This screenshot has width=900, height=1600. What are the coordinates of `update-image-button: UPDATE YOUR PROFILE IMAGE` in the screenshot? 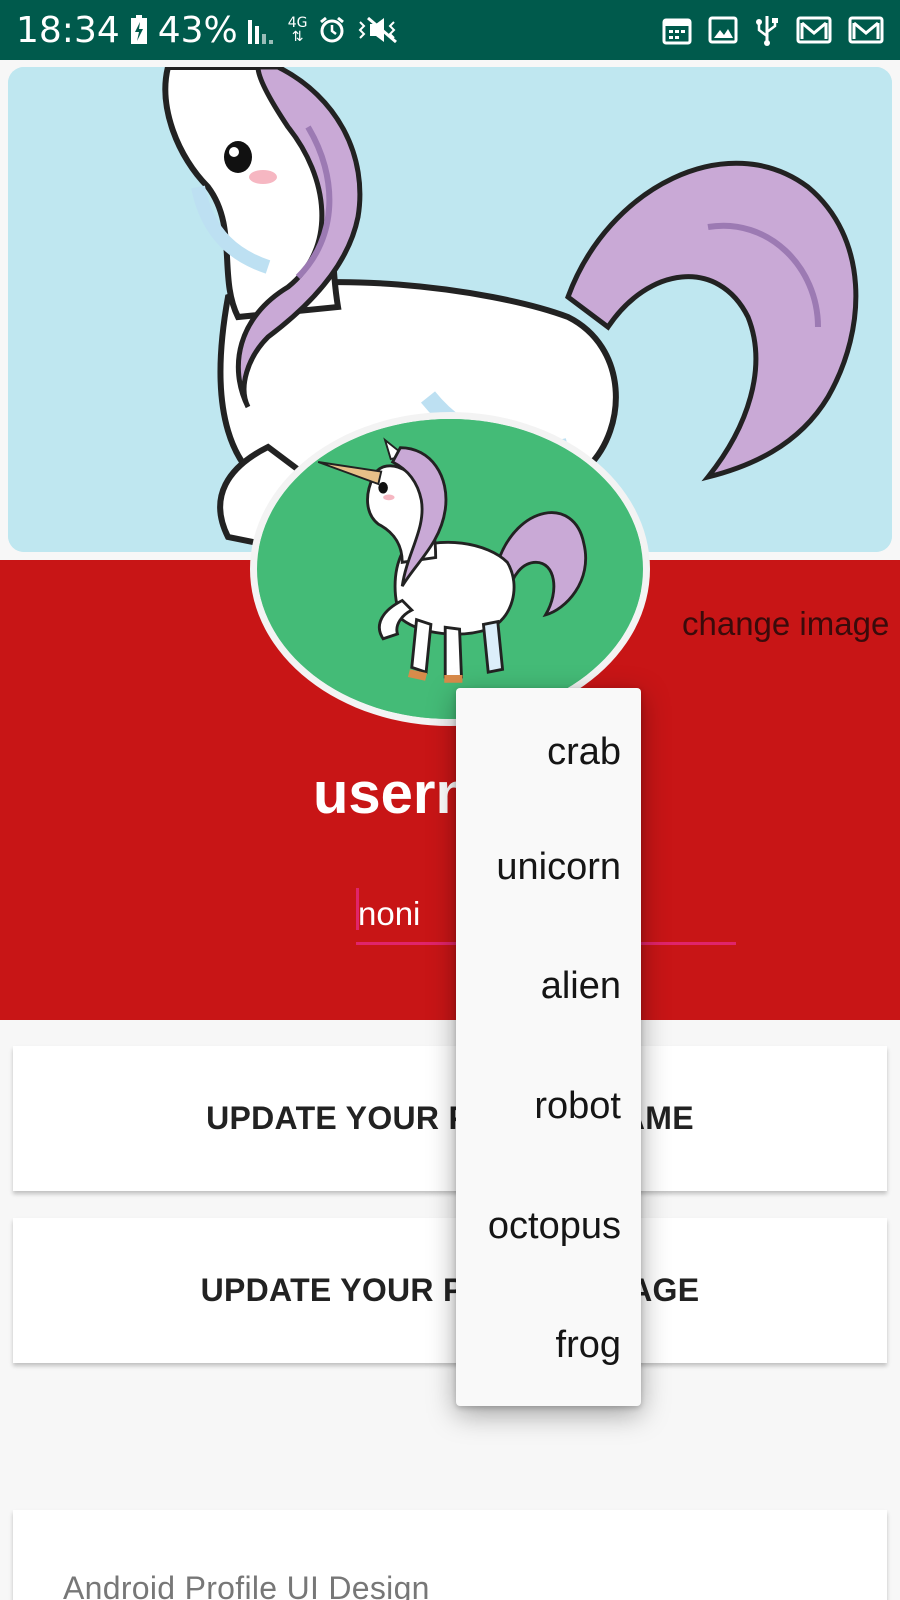 It's located at (450, 1290).